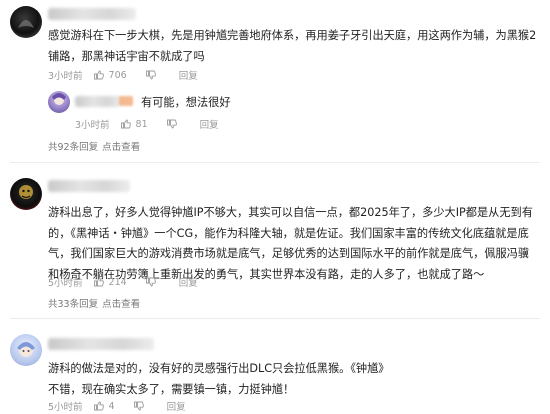  What do you see at coordinates (65, 76) in the screenshot?
I see `comment-time: 3小时前` at bounding box center [65, 76].